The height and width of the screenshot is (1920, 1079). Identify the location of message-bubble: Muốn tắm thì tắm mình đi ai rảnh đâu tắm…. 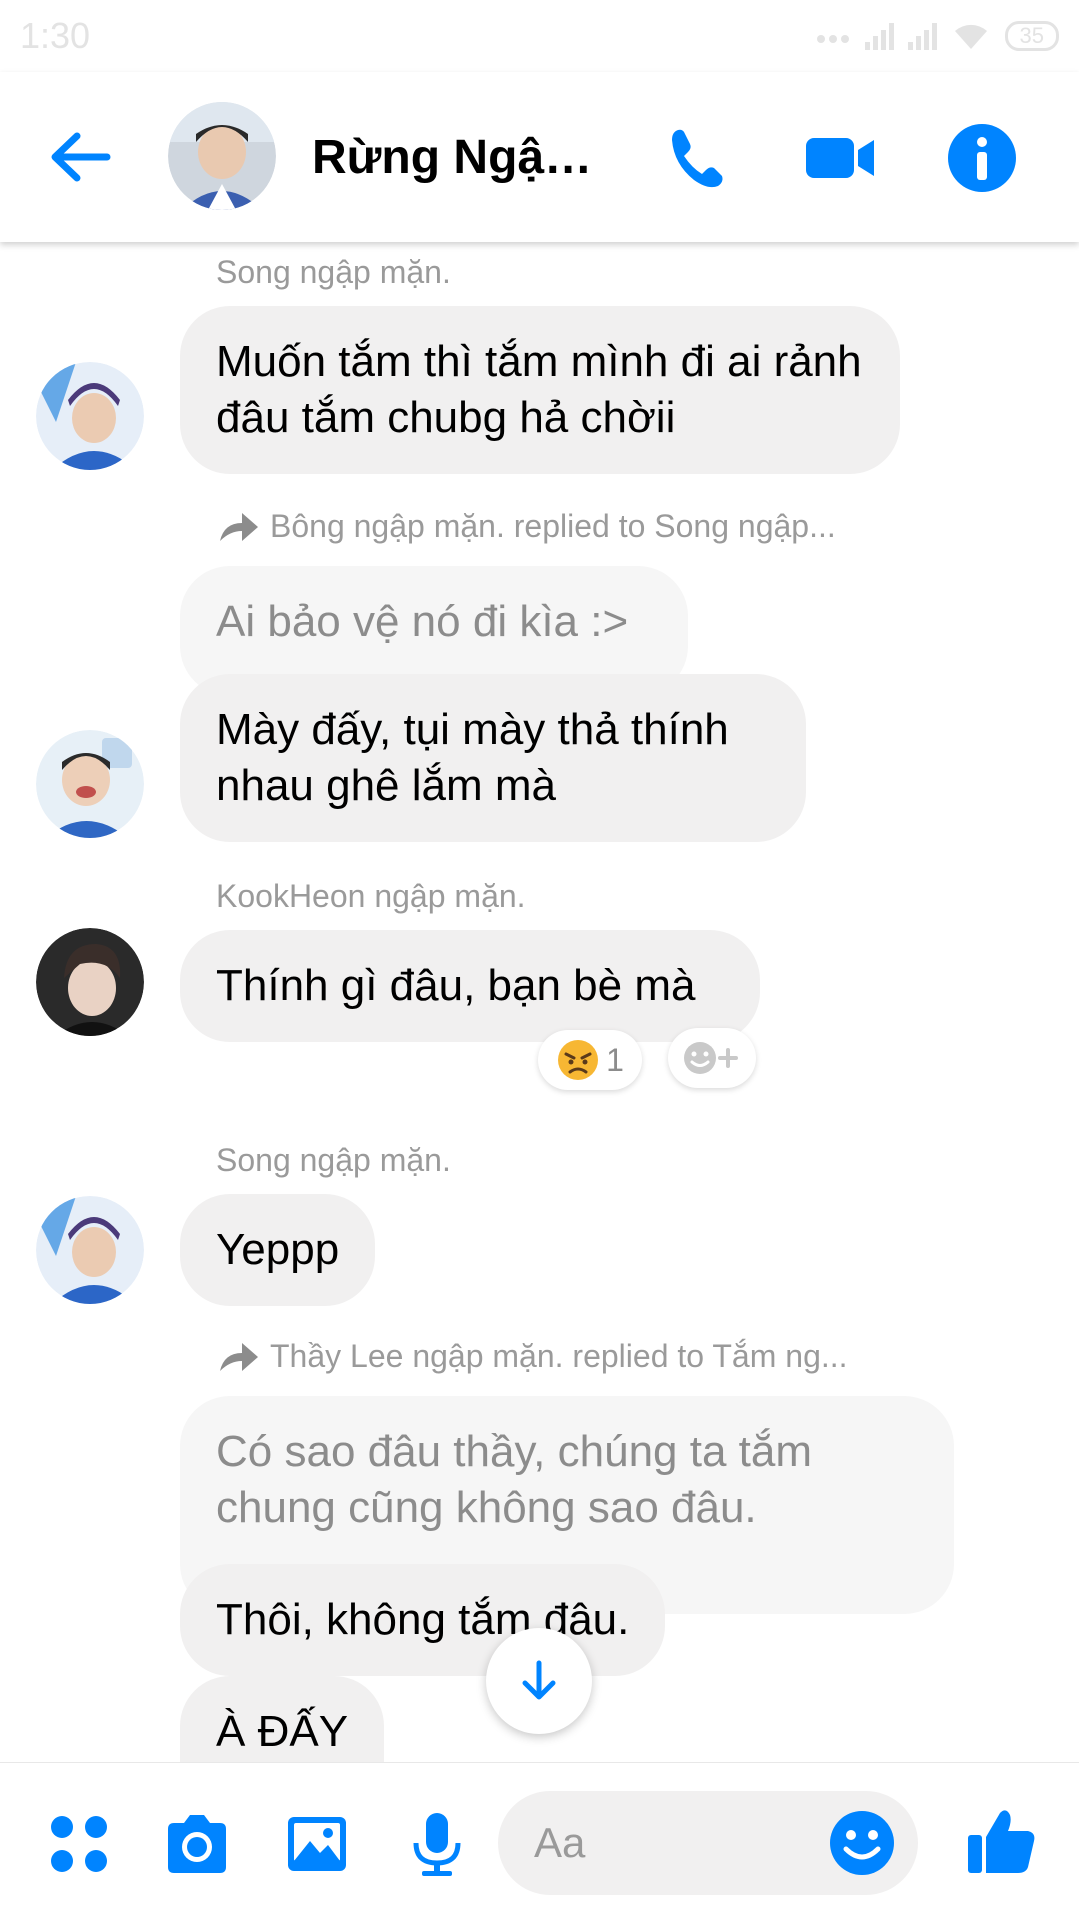
(540, 390).